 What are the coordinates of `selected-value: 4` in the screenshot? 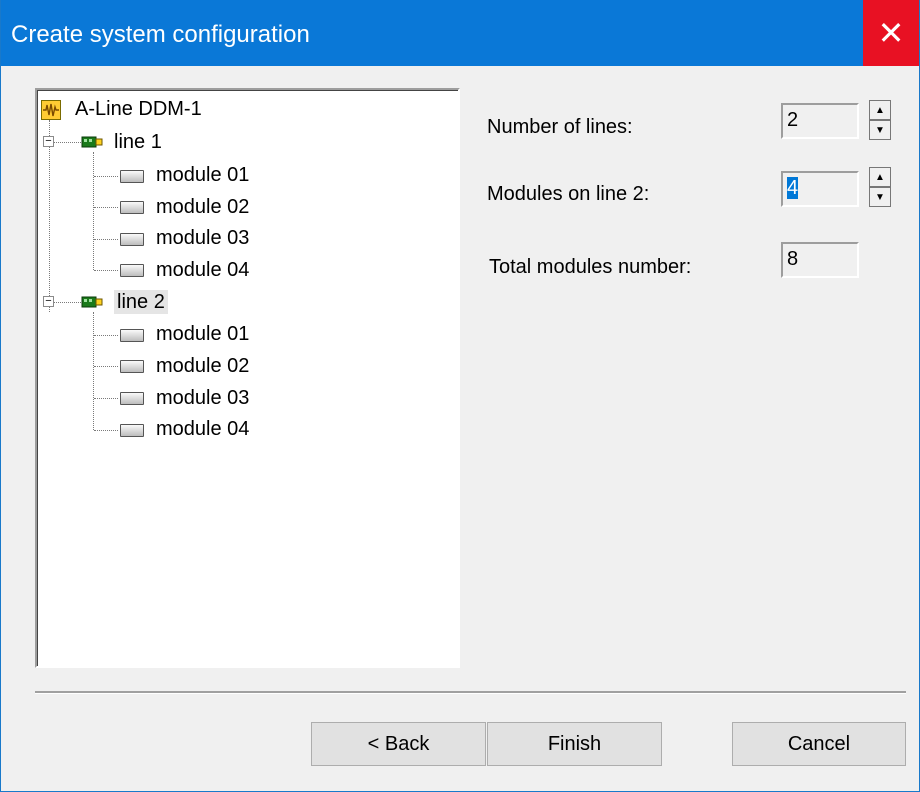 It's located at (793, 188).